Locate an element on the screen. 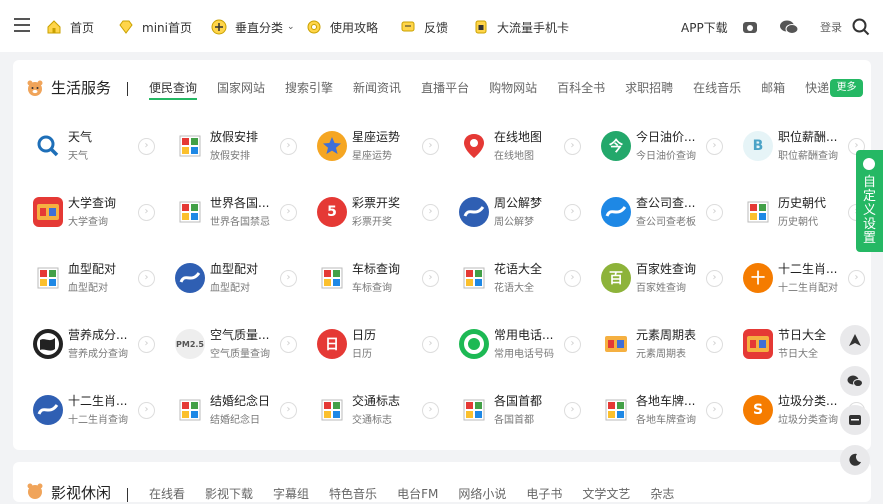 Image resolution: width=883 pixels, height=504 pixels. nav-feedback: 反馈 is located at coordinates (424, 27).